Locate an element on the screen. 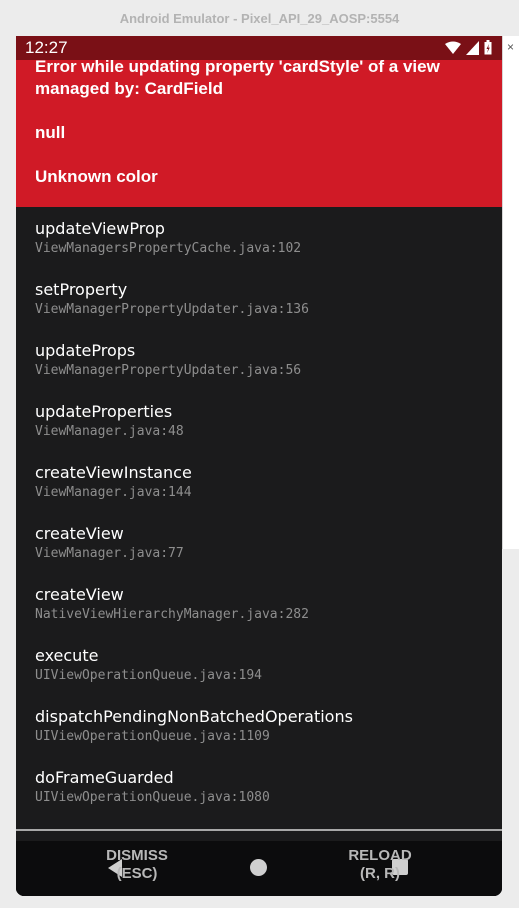 The height and width of the screenshot is (908, 519). frame-method: updateViewProp is located at coordinates (100, 228).